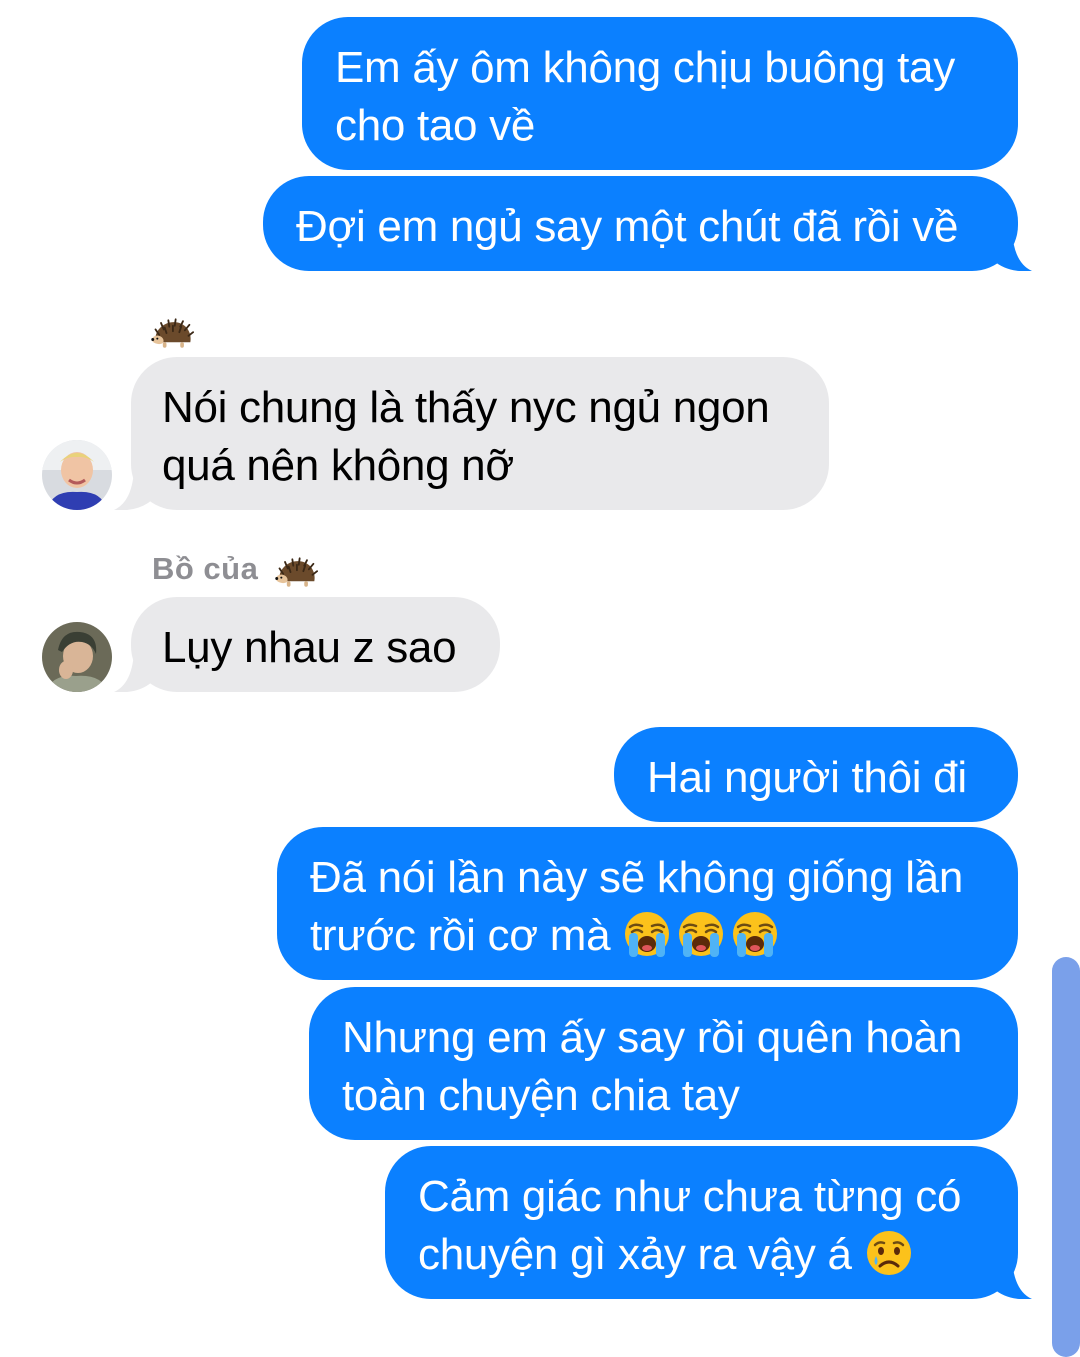 This screenshot has width=1080, height=1357. Describe the element at coordinates (807, 777) in the screenshot. I see `message-text: Hai người thôi đi` at that location.